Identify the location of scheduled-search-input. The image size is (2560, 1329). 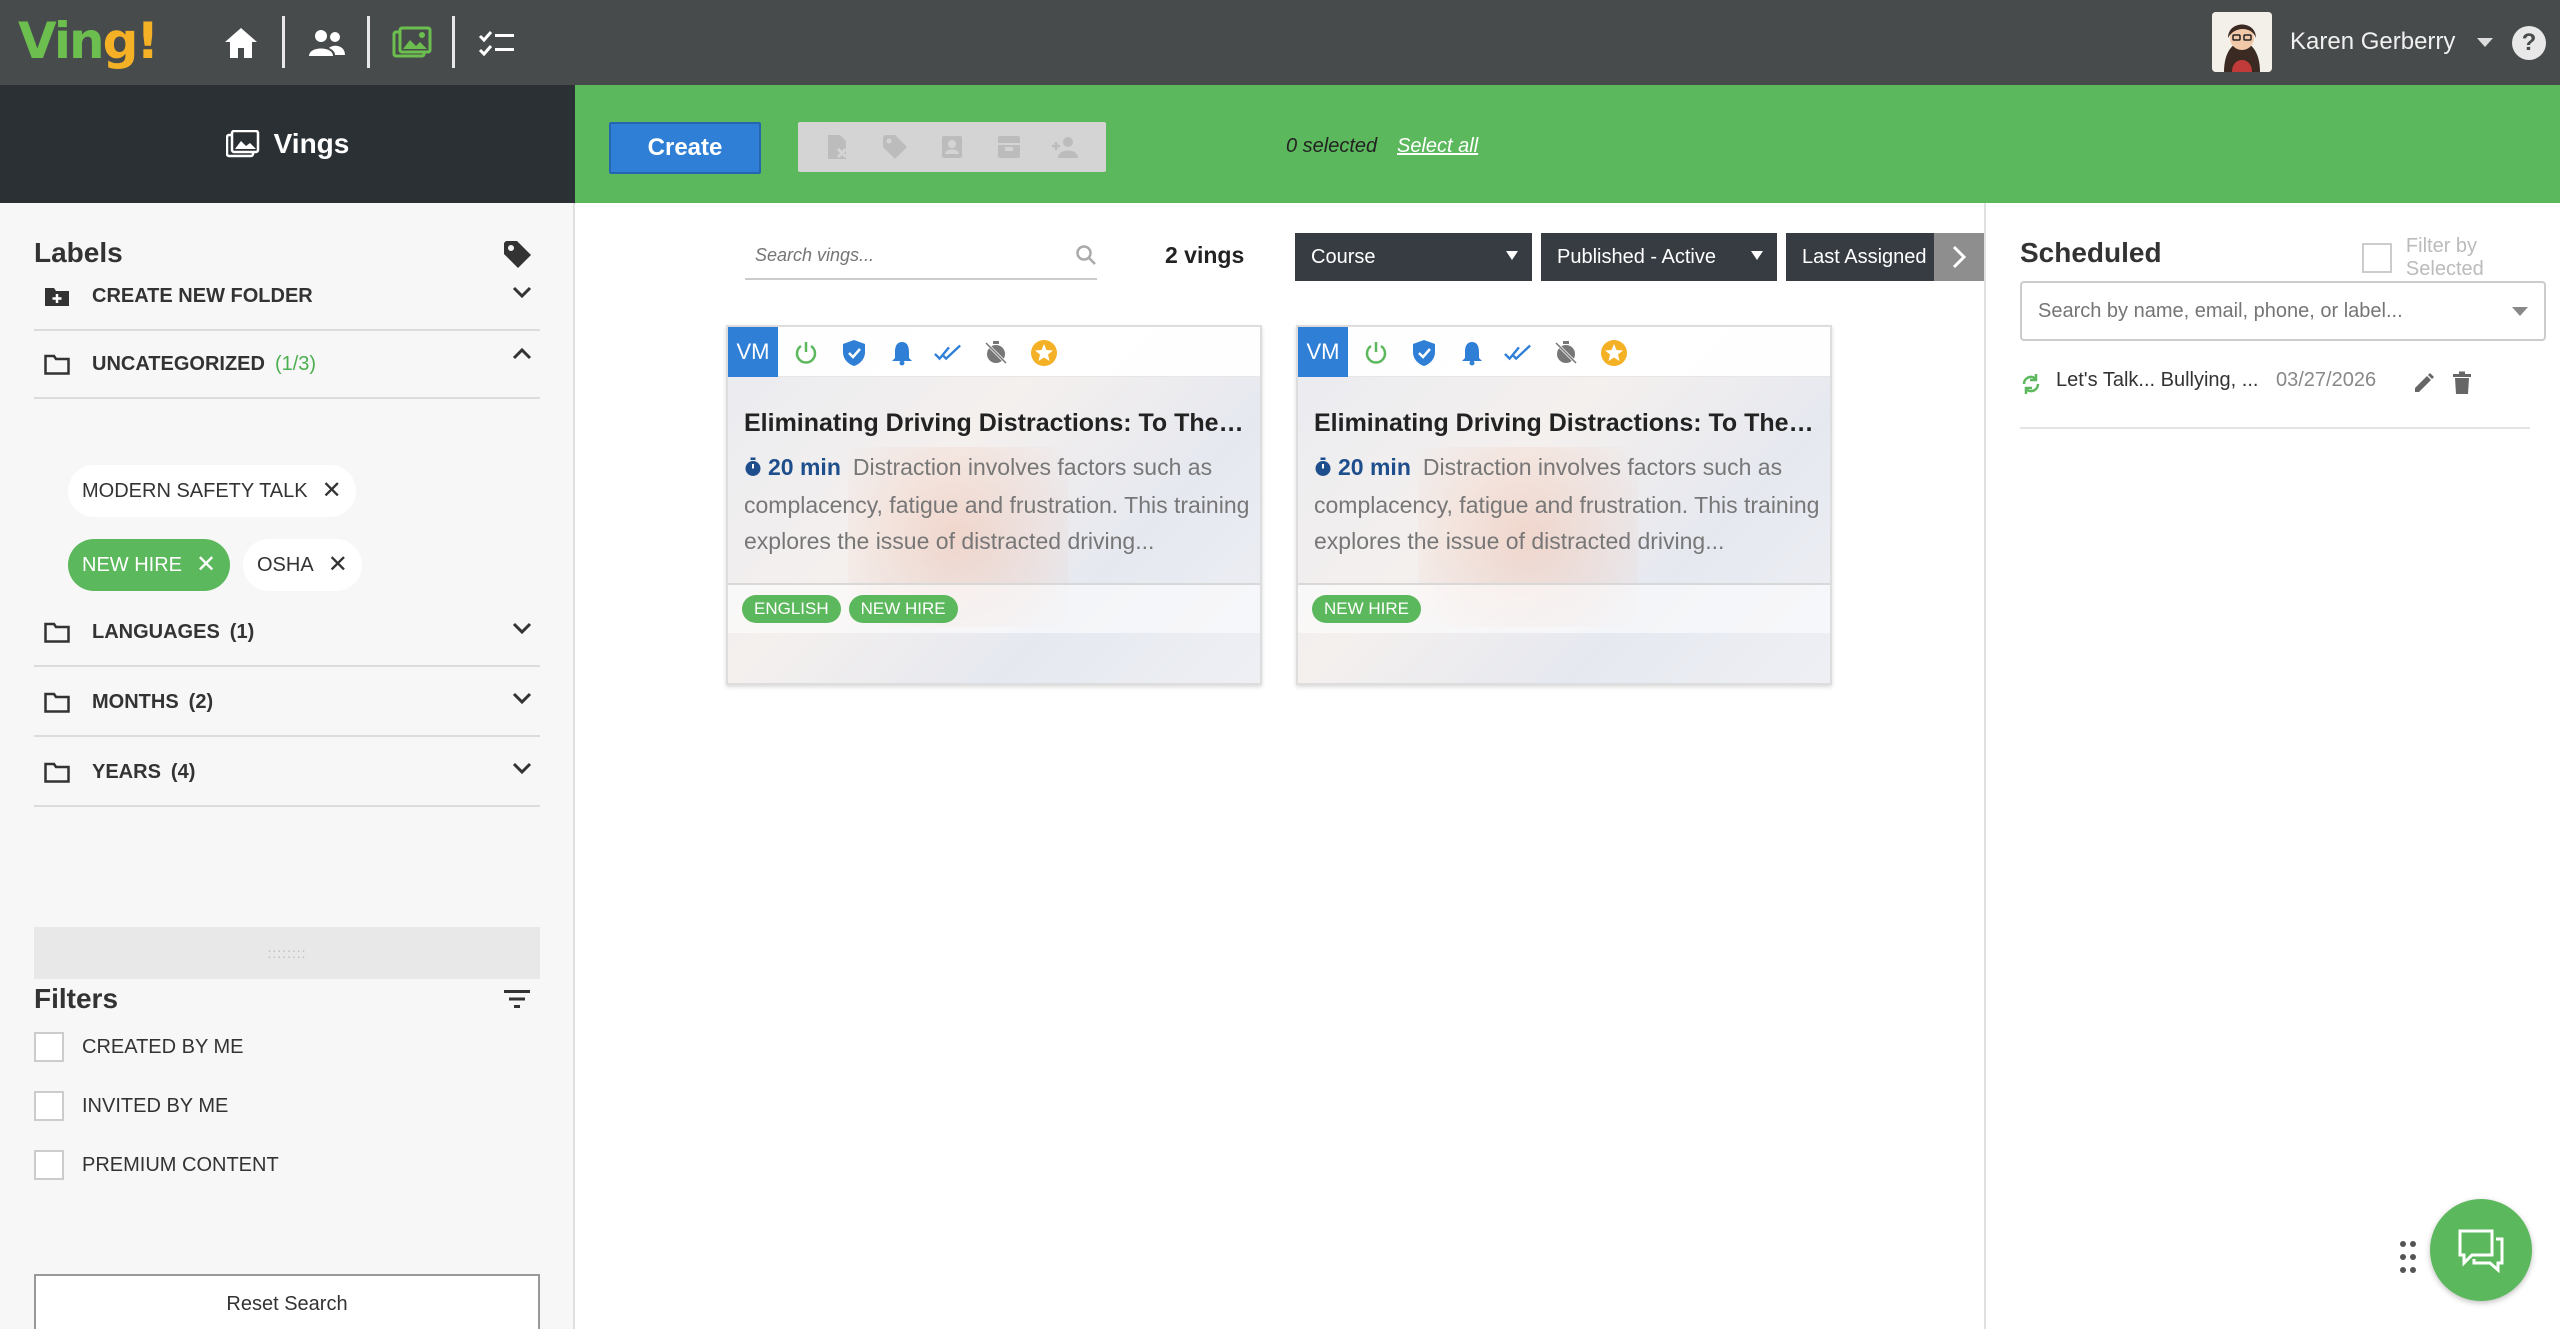
(2263, 311).